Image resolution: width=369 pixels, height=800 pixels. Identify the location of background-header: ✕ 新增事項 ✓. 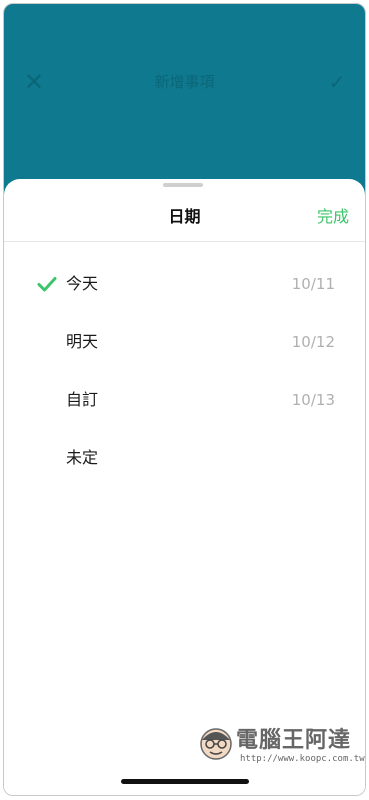
(184, 82).